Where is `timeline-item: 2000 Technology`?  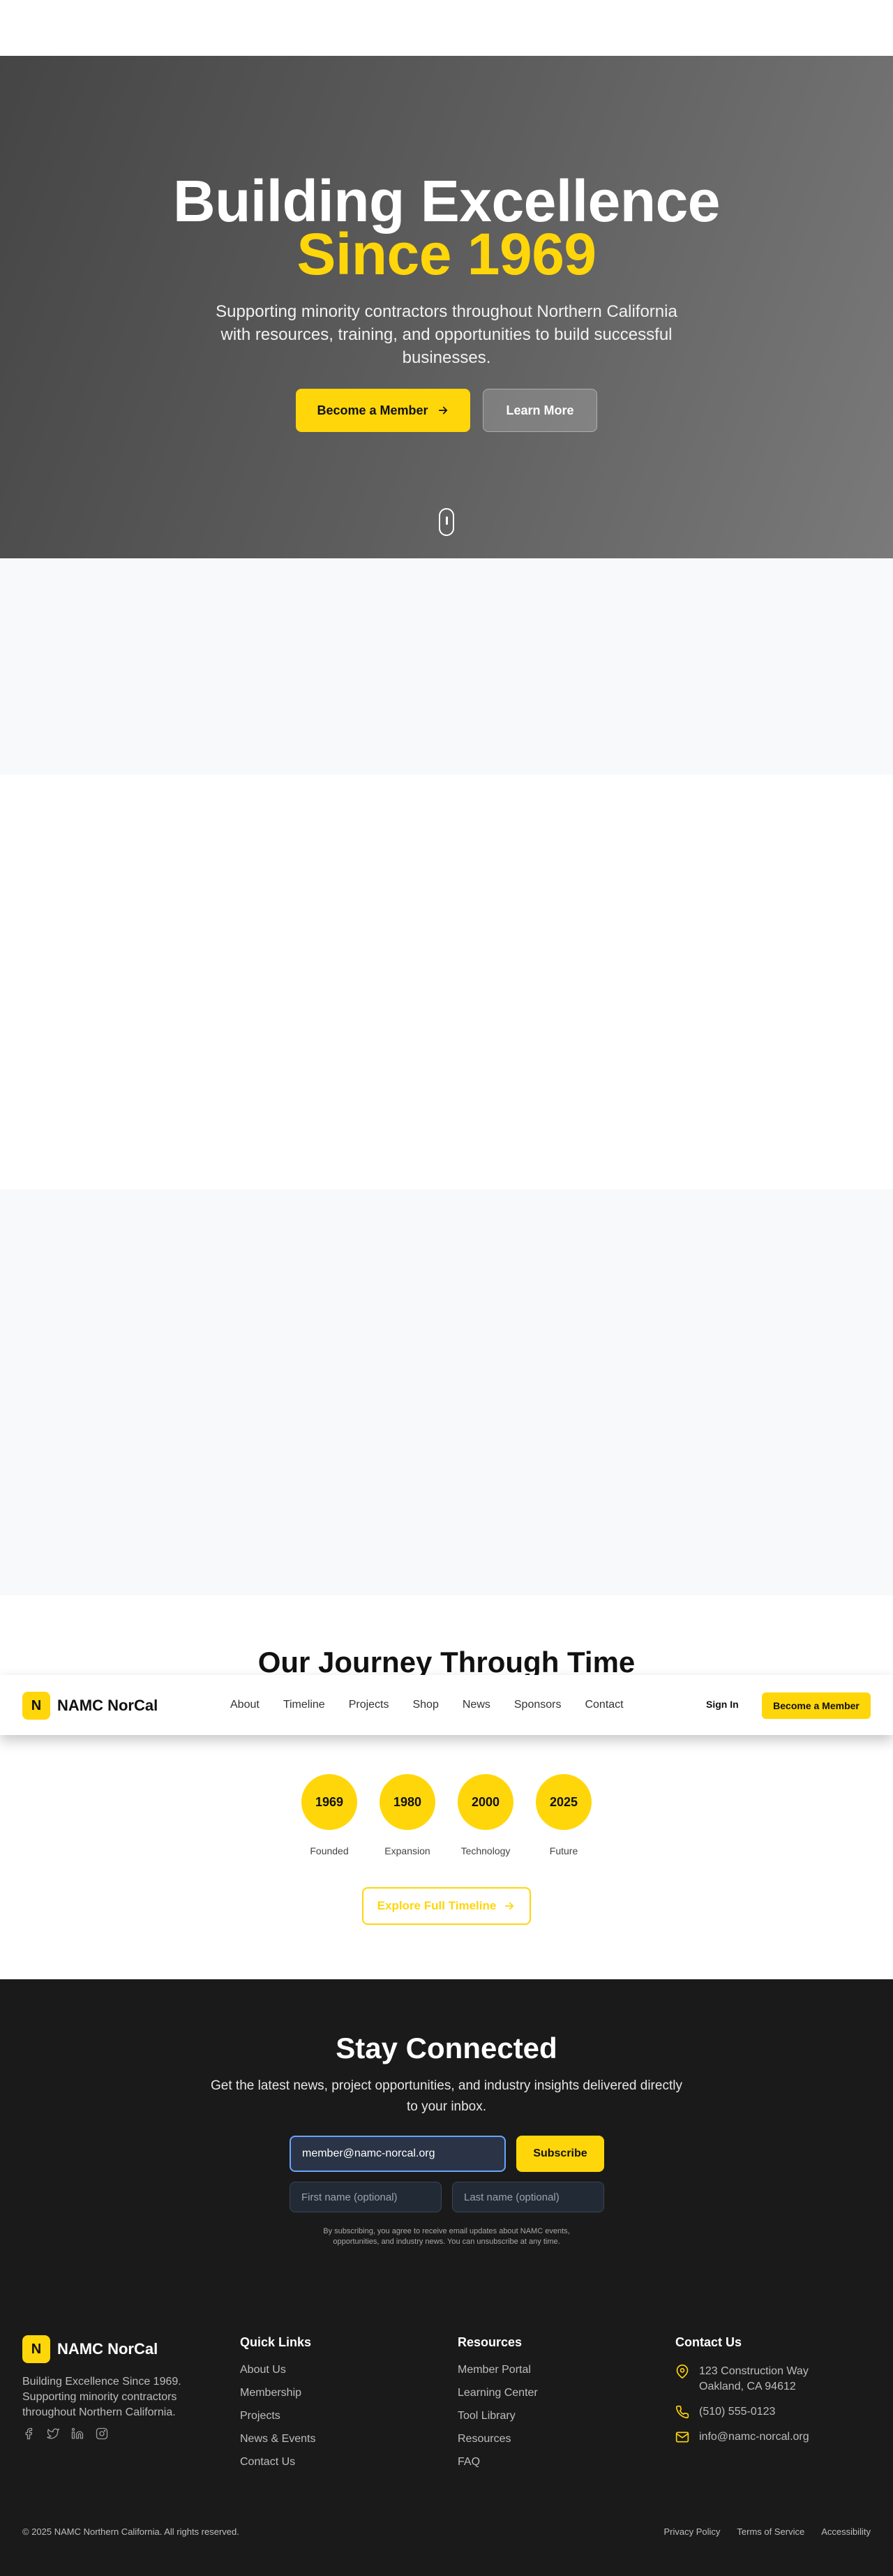
timeline-item: 2000 Technology is located at coordinates (485, 1815).